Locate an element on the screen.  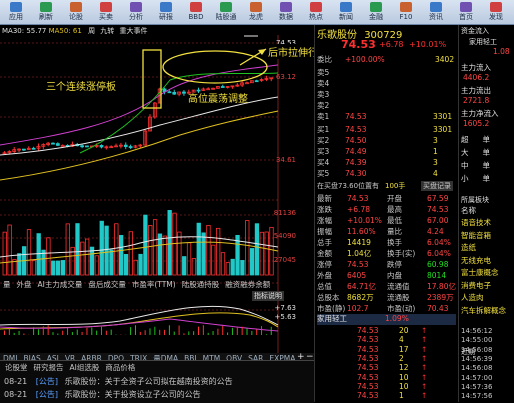
limit-ratio: +100.00% is located at coordinates (365, 59).